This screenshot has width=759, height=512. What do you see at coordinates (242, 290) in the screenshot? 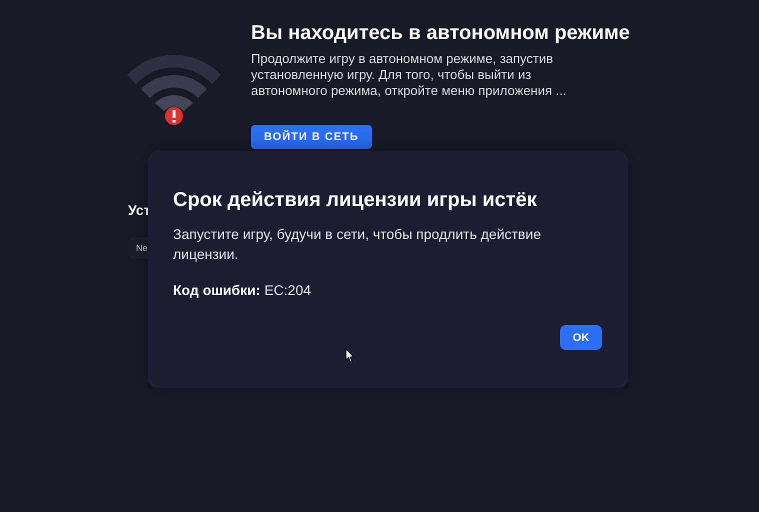
I see `error-code: Код ошибки: EC:204` at bounding box center [242, 290].